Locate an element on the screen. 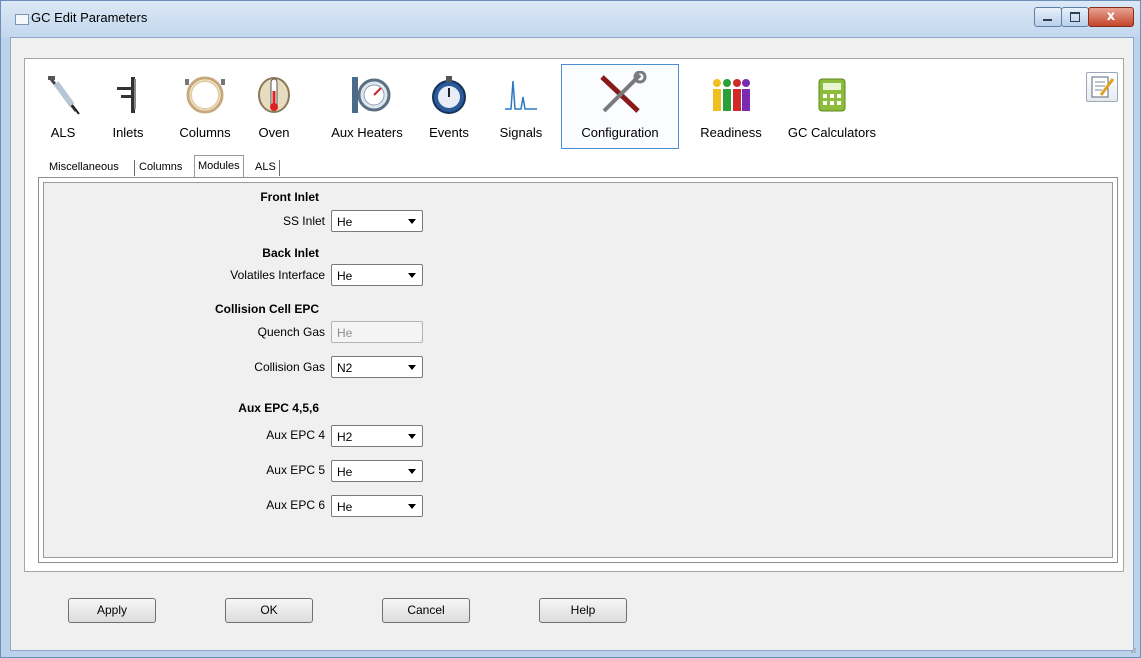  ss-inlet-gas-value: He is located at coordinates (345, 222).